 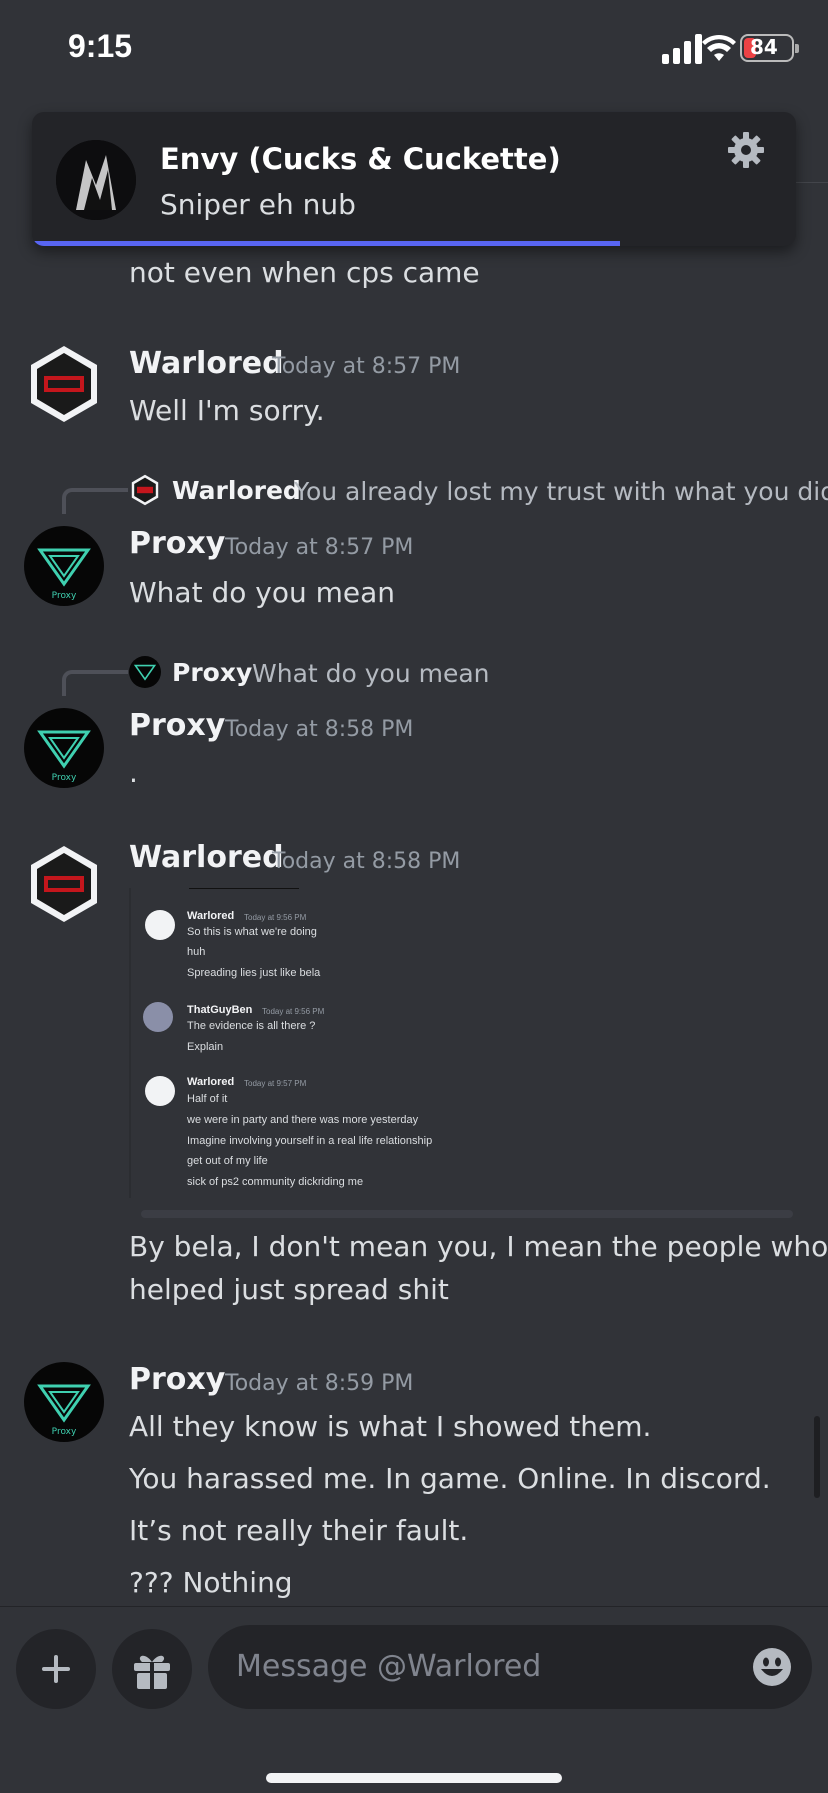 What do you see at coordinates (389, 1666) in the screenshot?
I see `message-input-placeholder: Message @Warlored` at bounding box center [389, 1666].